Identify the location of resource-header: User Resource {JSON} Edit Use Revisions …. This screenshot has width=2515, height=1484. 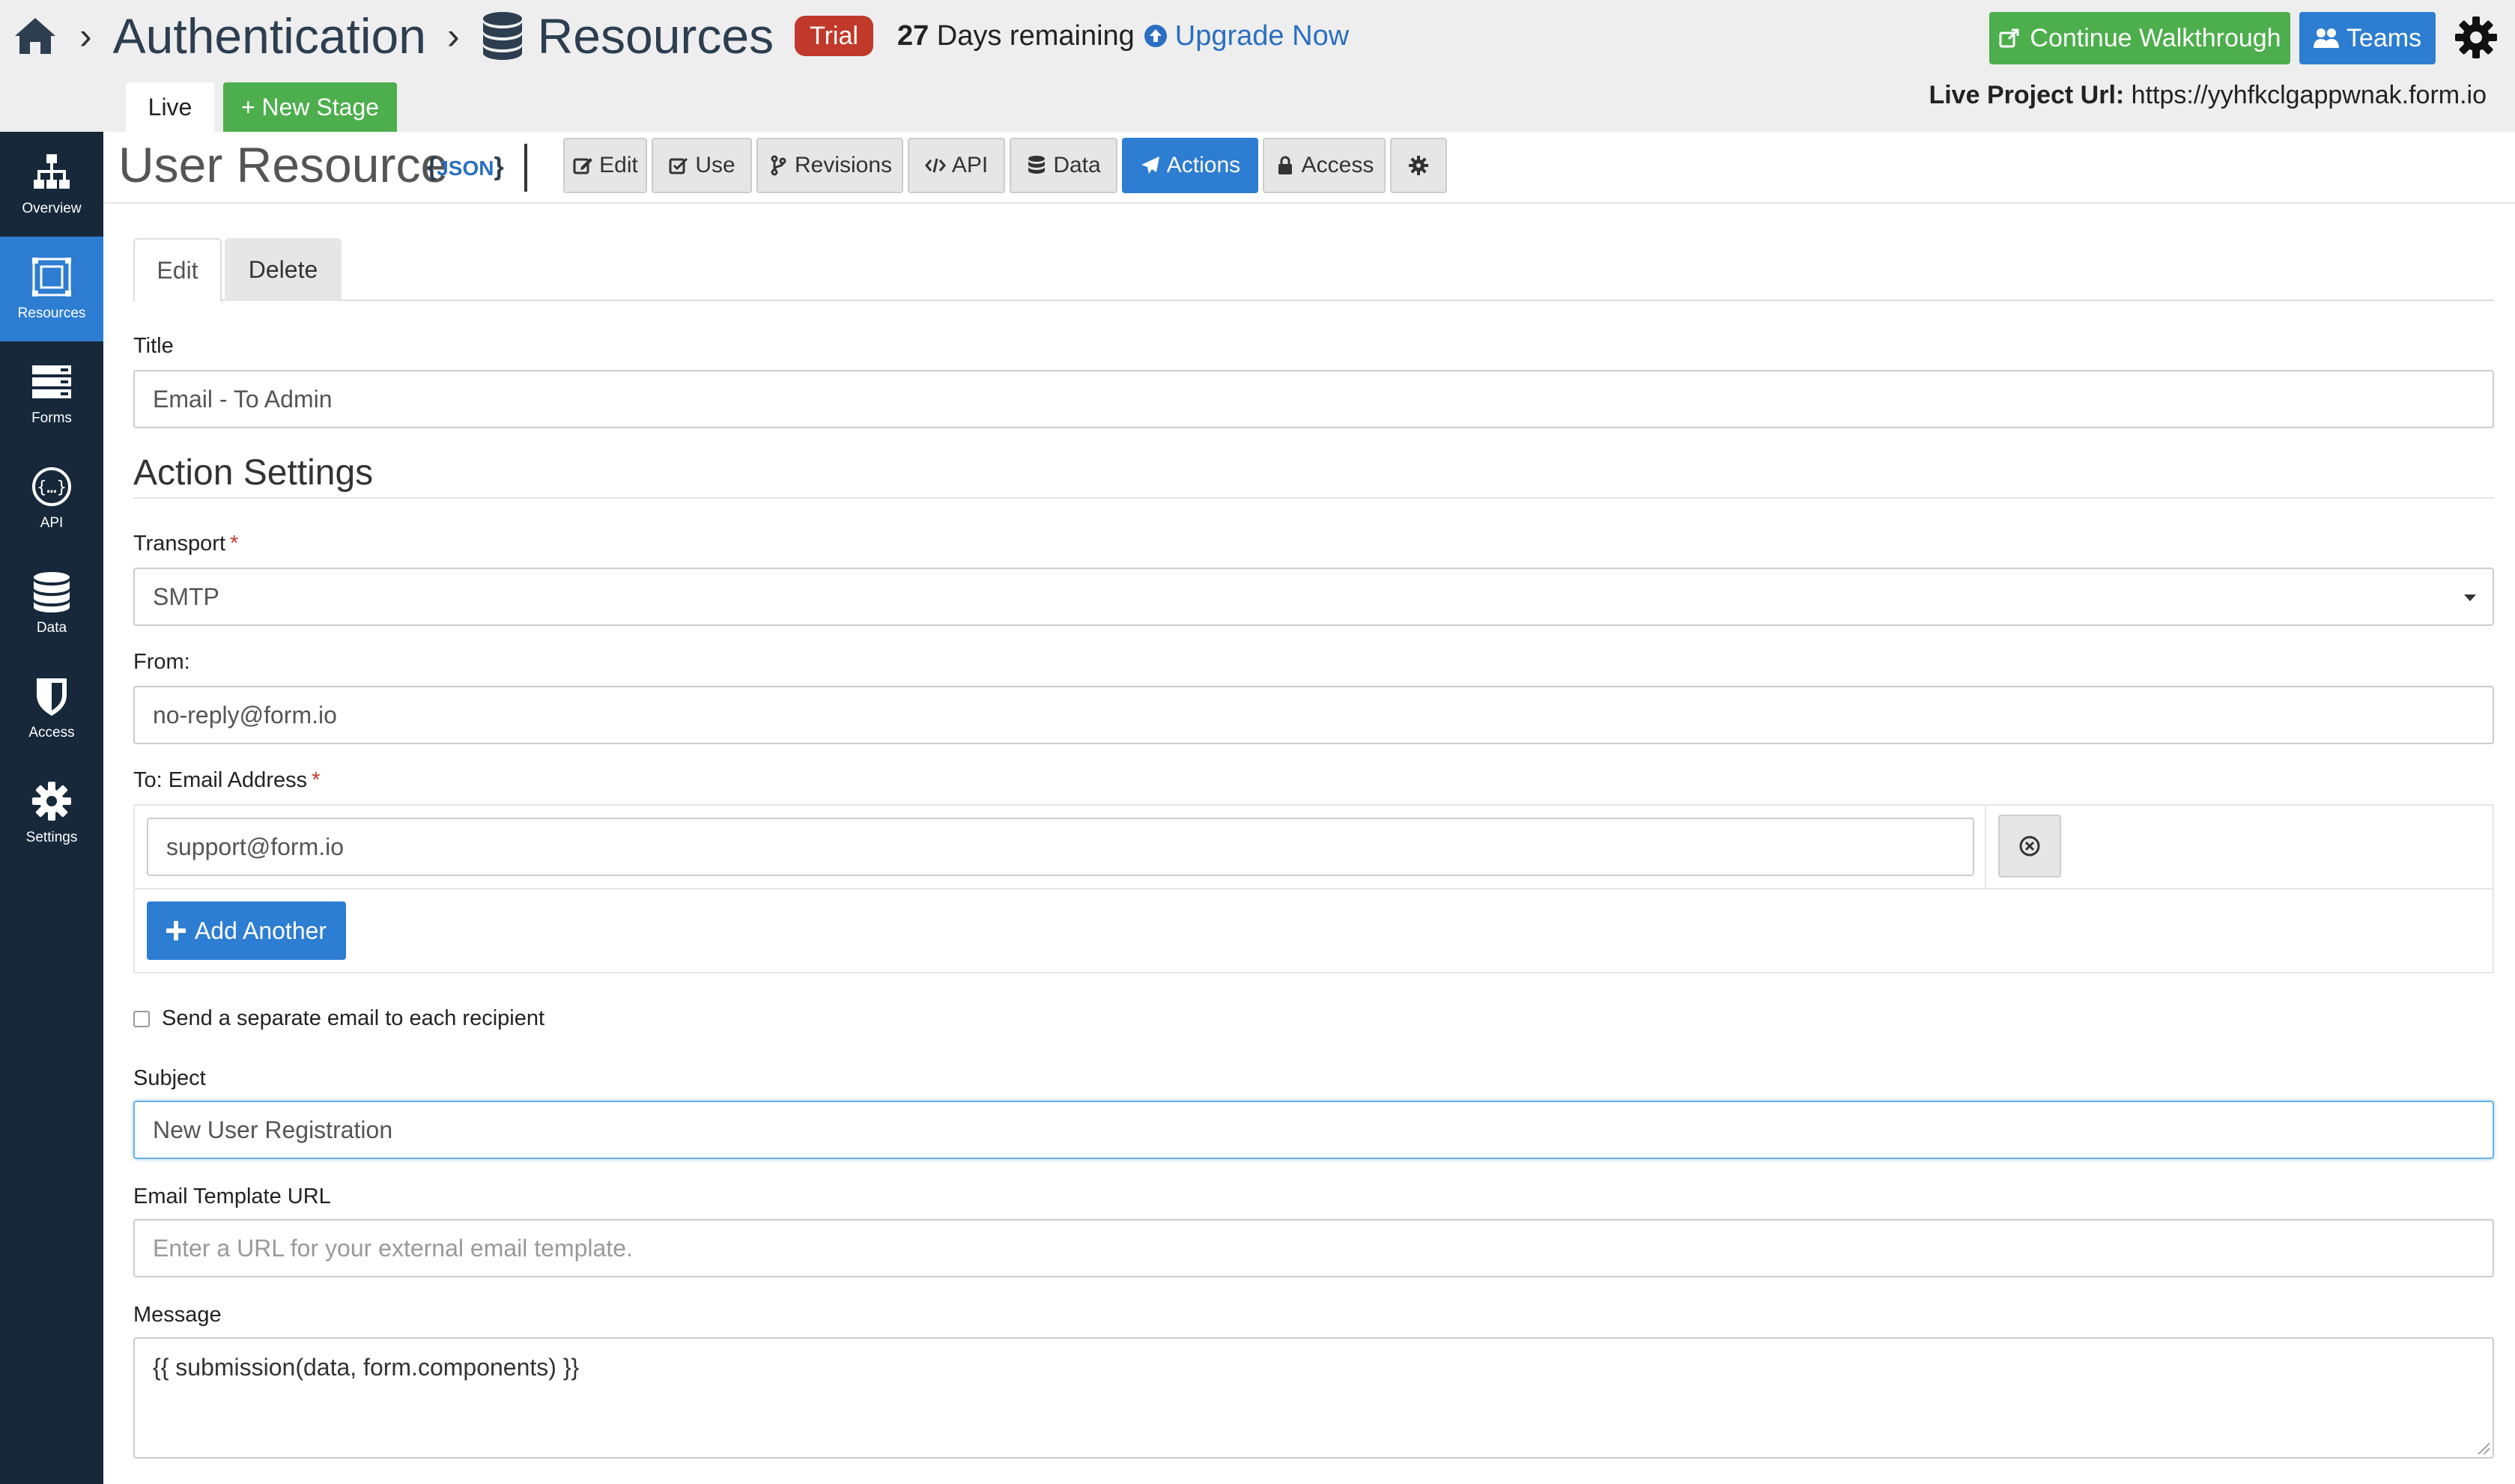
(1309, 168).